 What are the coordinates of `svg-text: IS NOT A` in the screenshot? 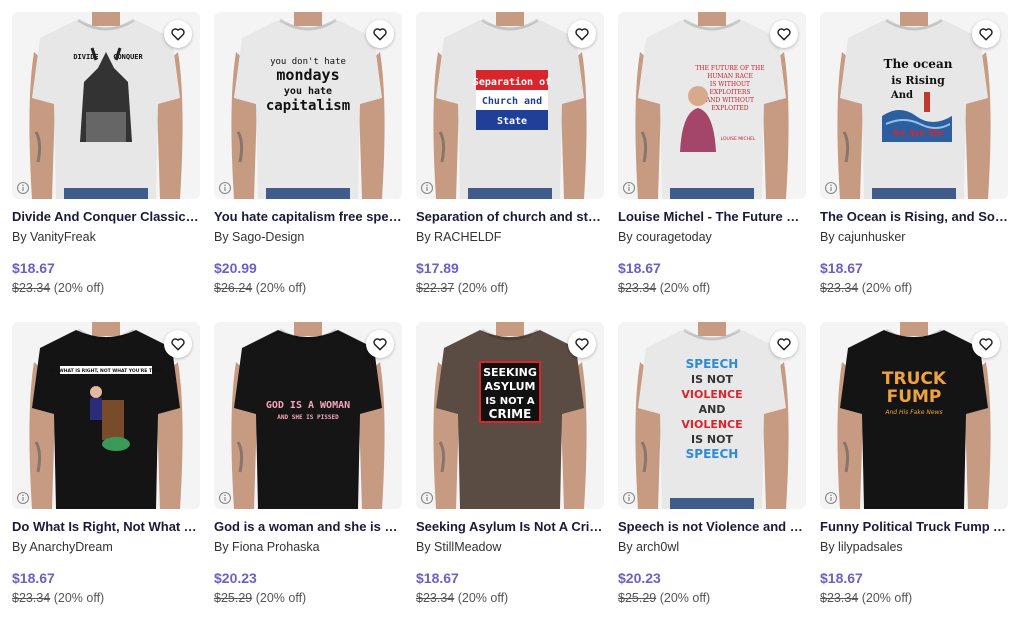 It's located at (510, 401).